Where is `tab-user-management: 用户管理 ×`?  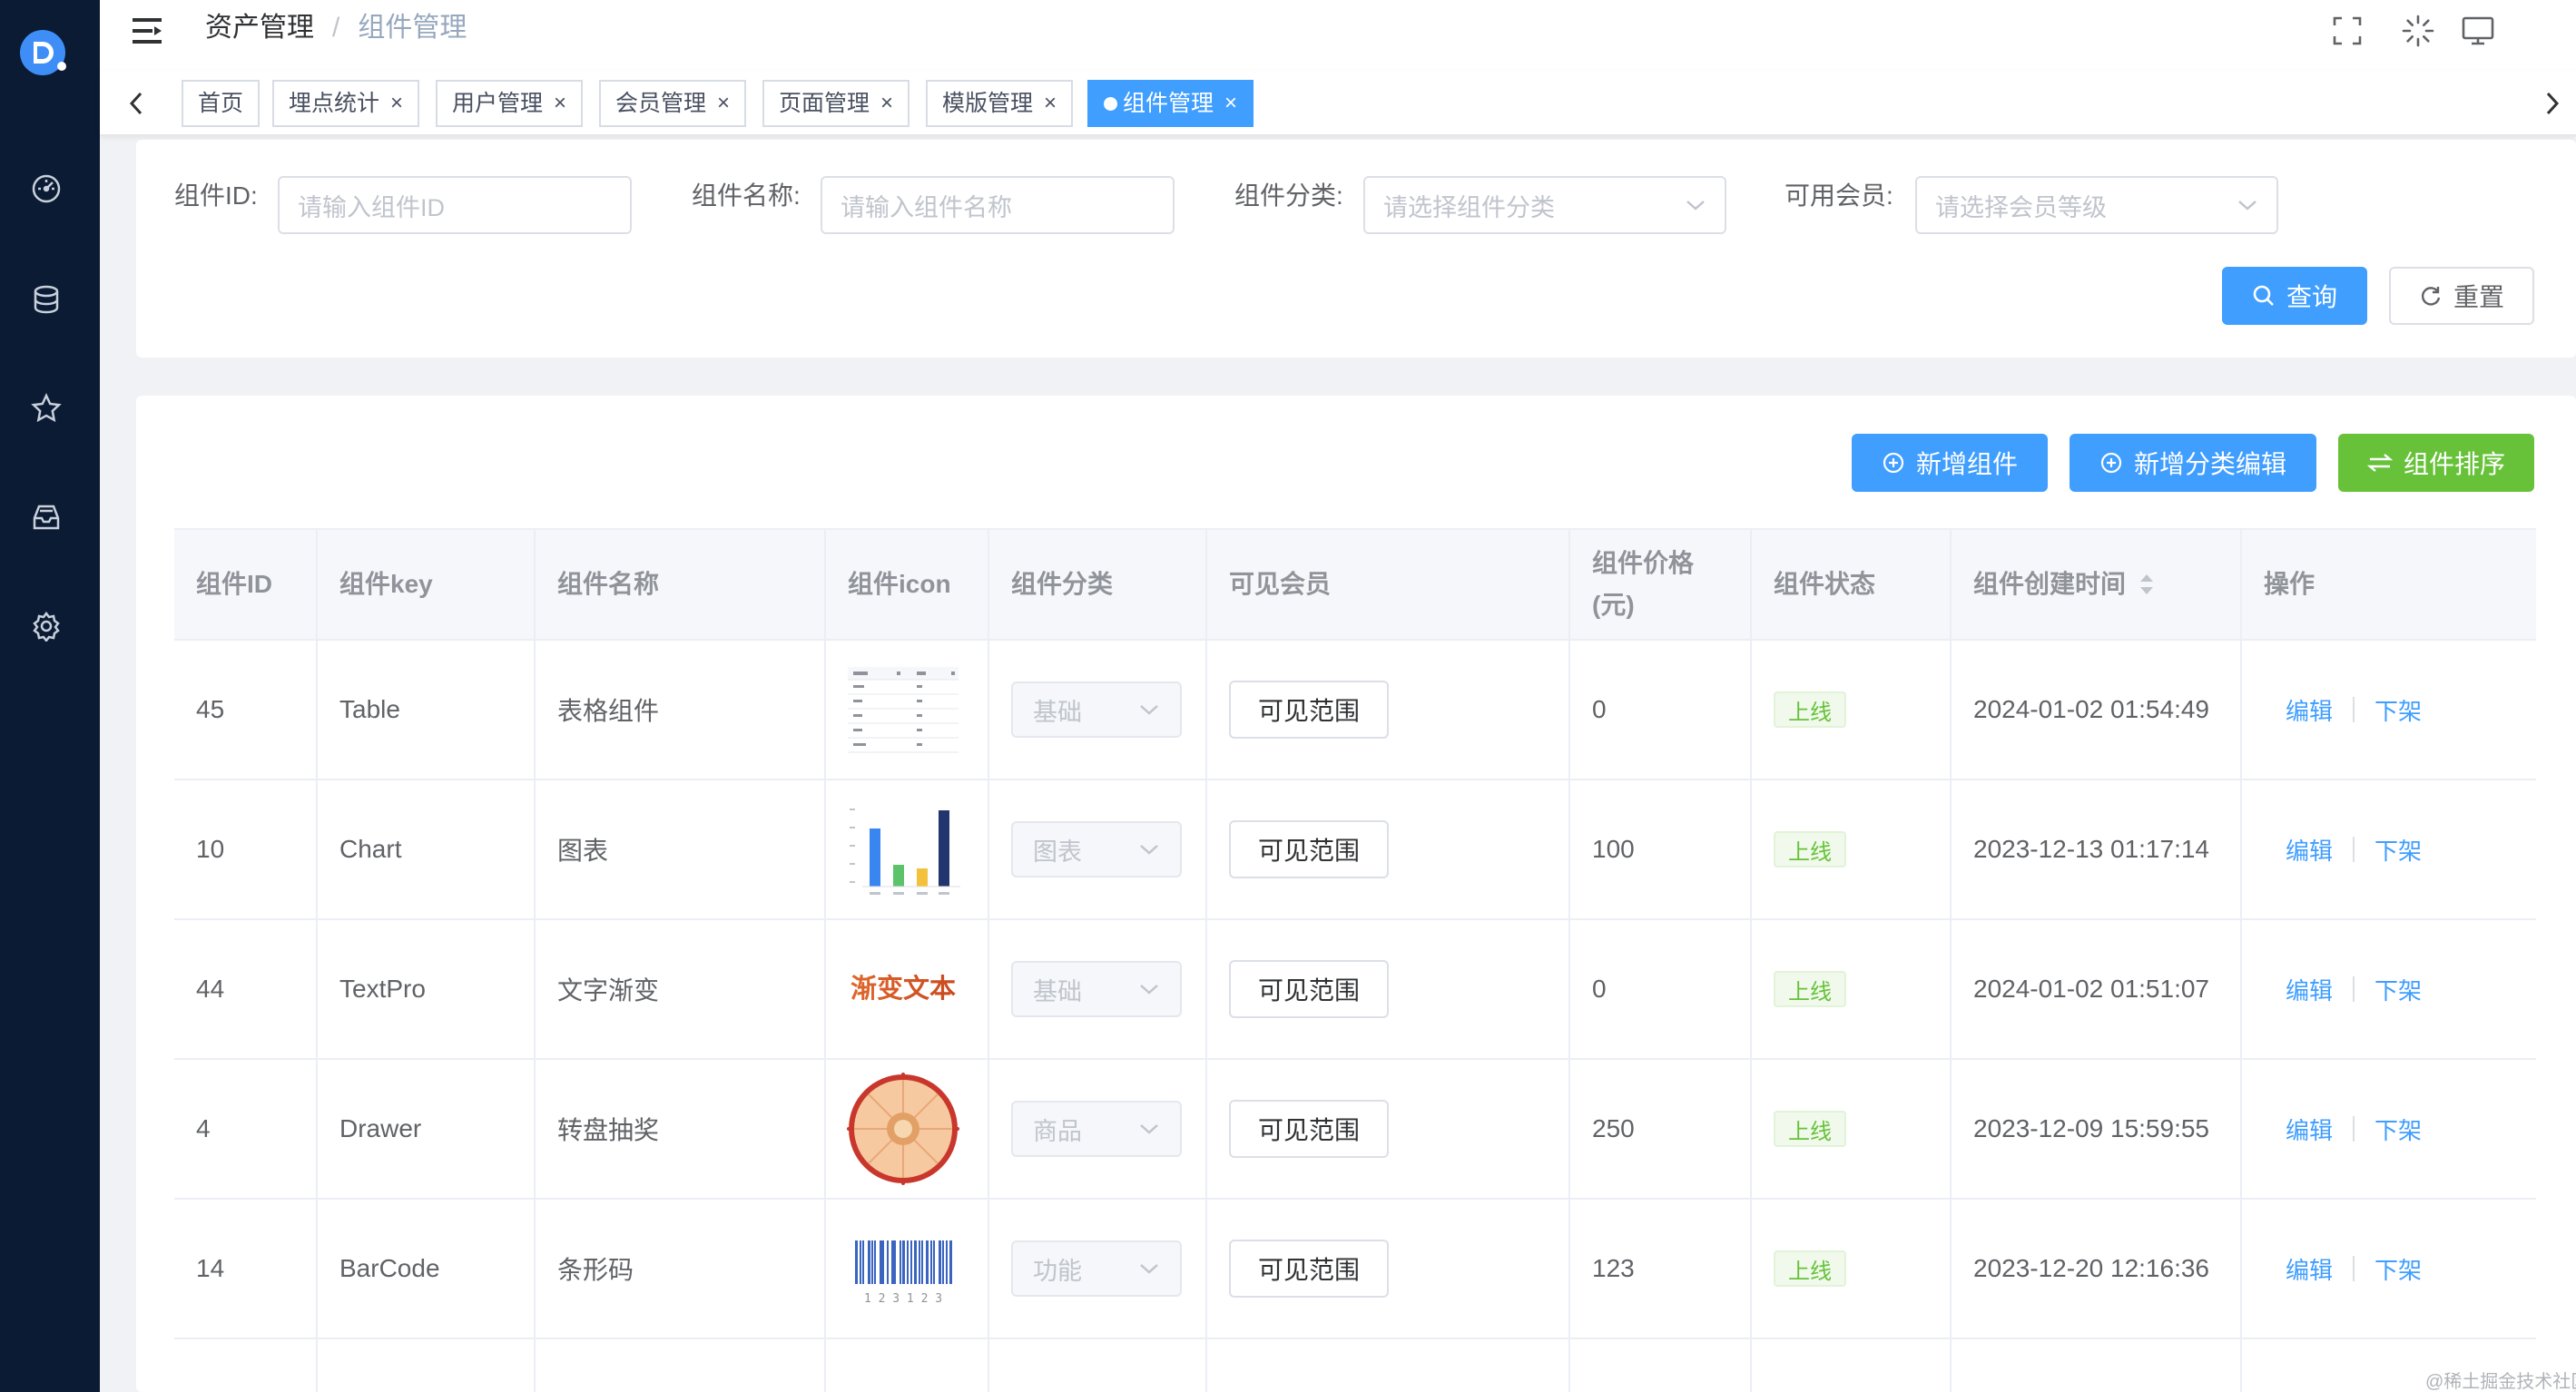
tab-user-management: 用户管理 × is located at coordinates (510, 103).